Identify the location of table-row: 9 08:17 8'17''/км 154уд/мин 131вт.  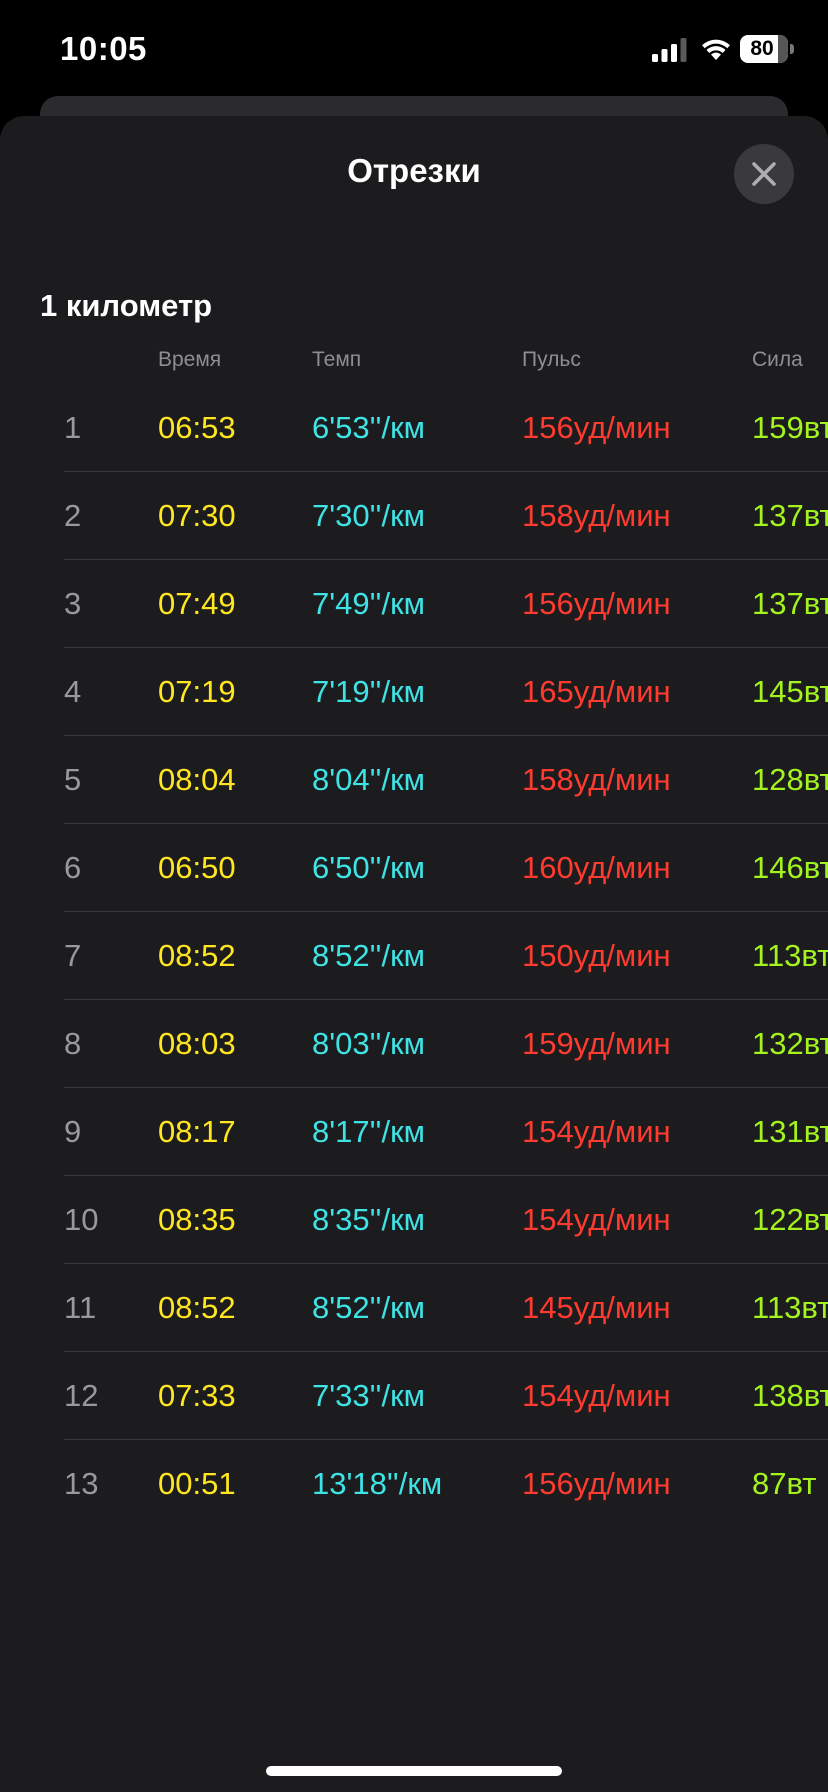
(414, 1132).